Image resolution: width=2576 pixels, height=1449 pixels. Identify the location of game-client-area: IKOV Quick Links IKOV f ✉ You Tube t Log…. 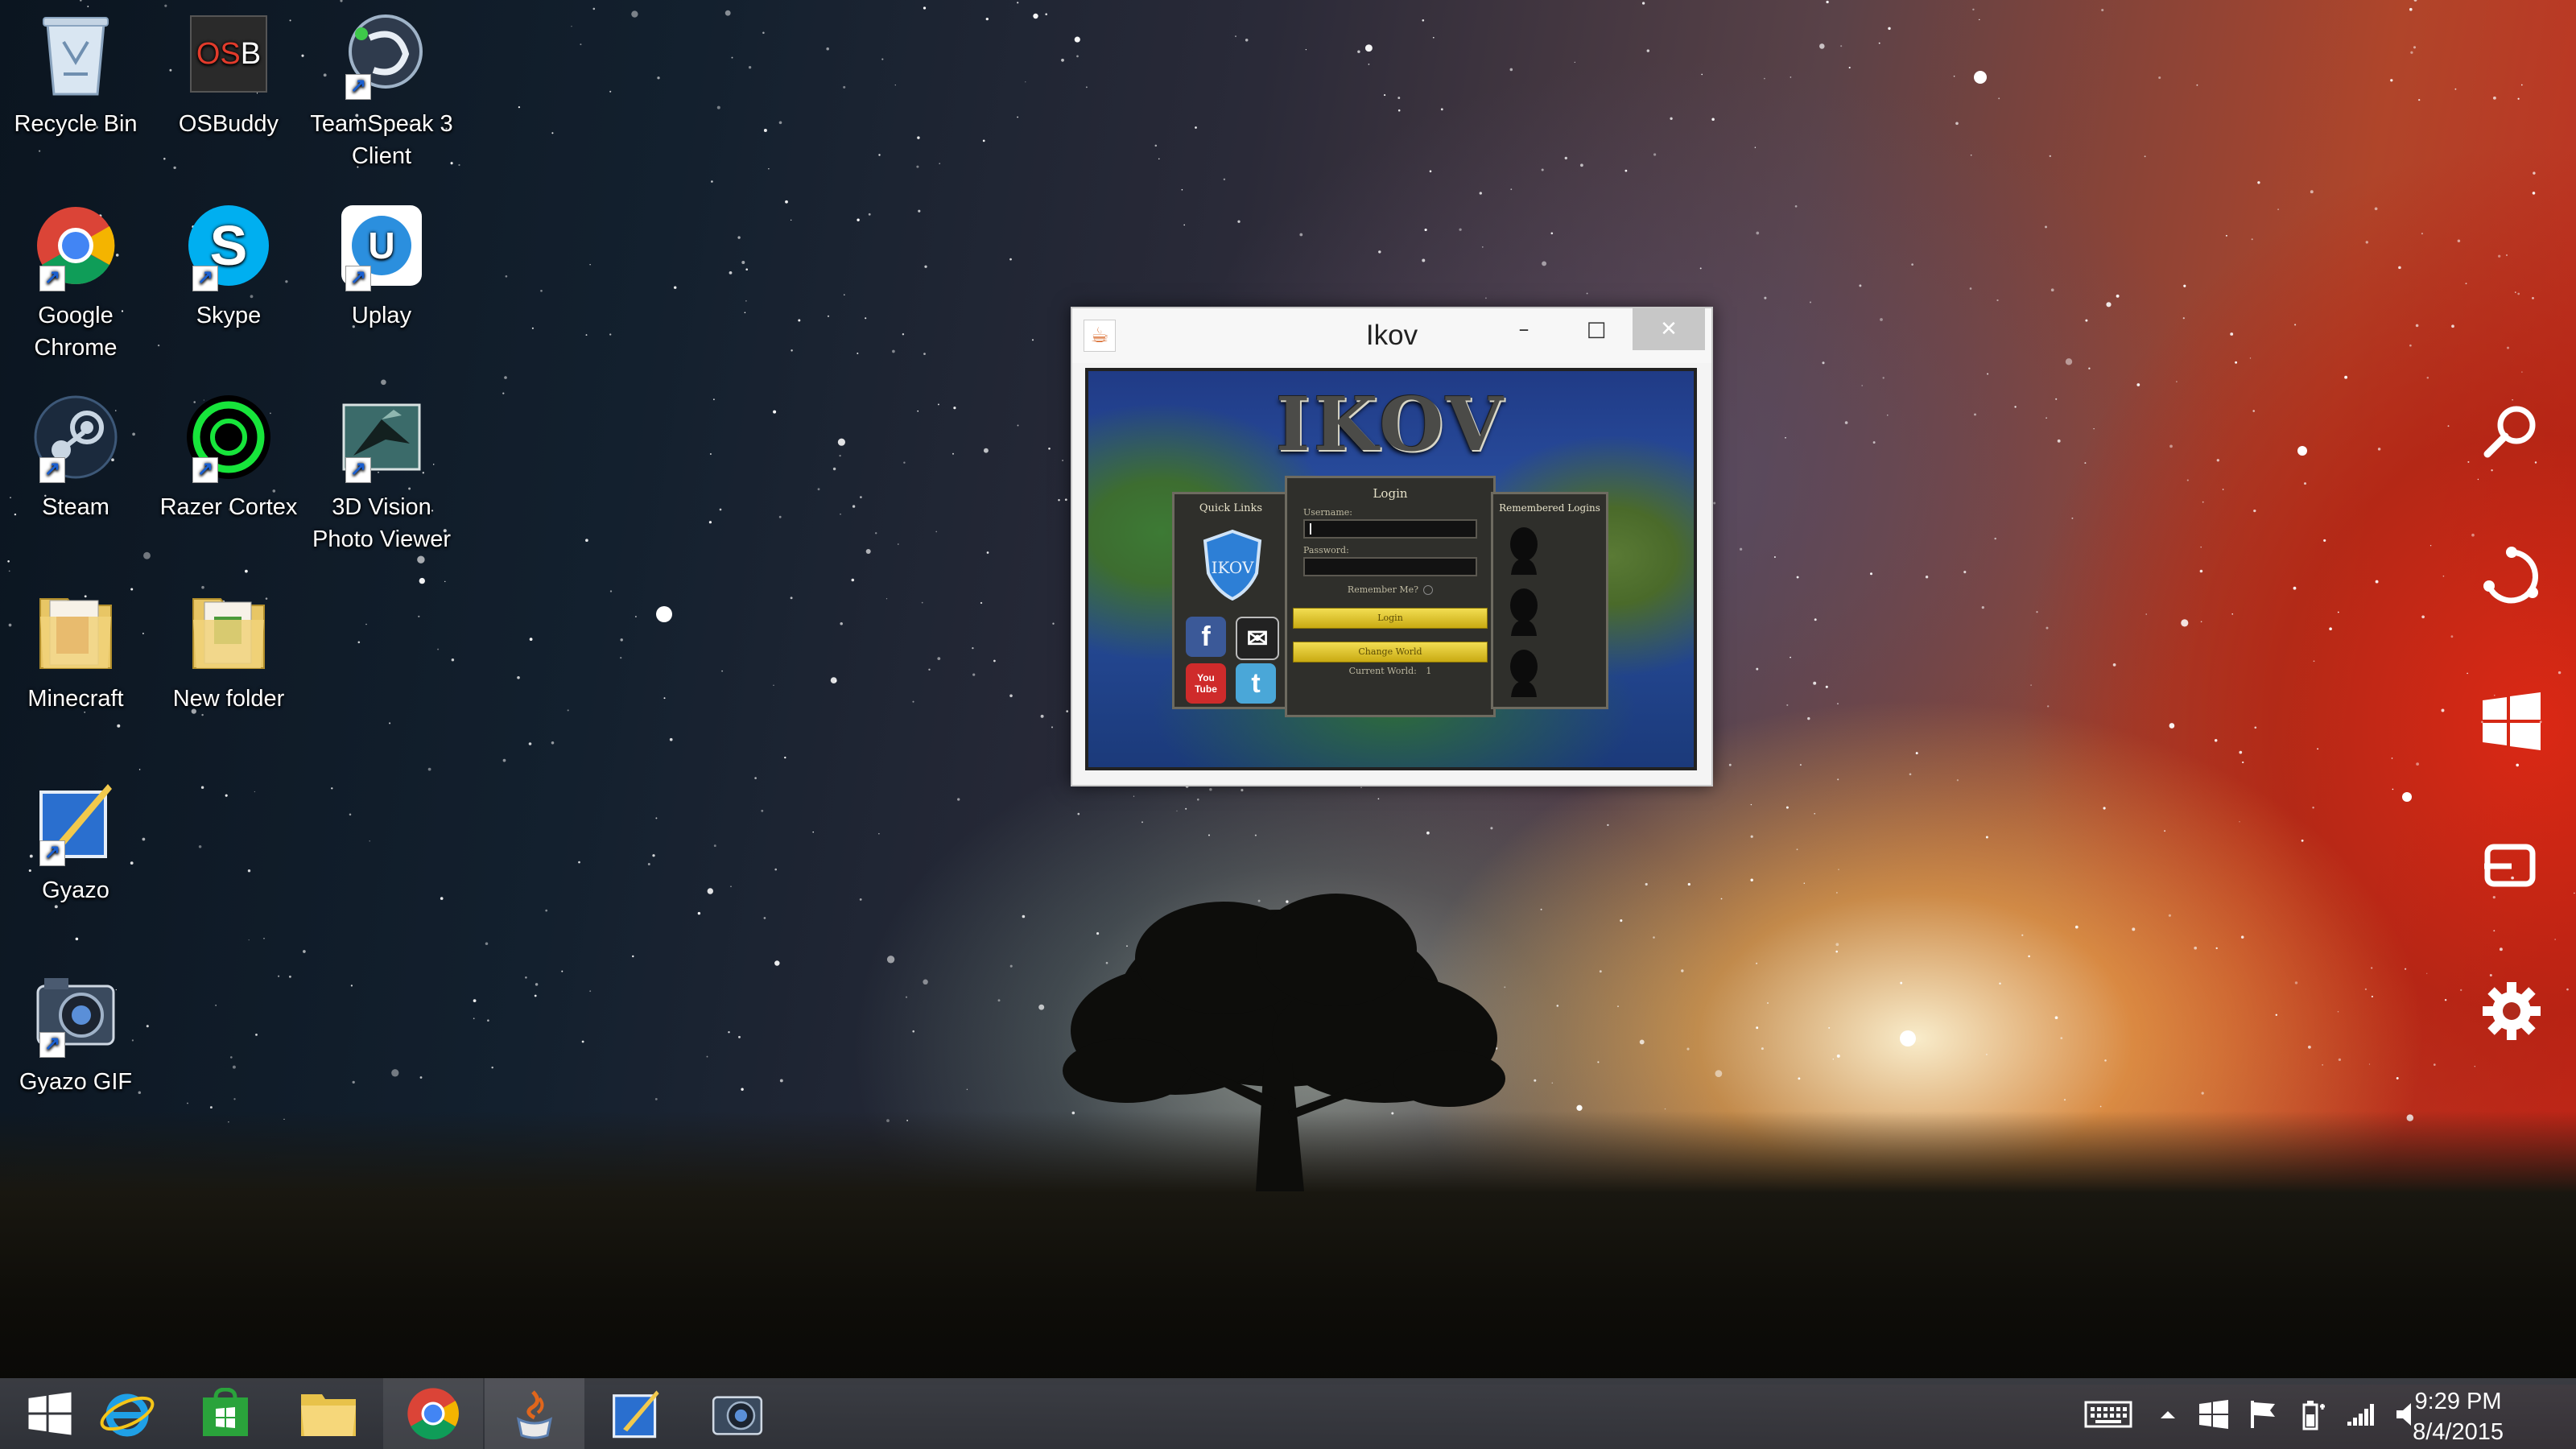
(1391, 569).